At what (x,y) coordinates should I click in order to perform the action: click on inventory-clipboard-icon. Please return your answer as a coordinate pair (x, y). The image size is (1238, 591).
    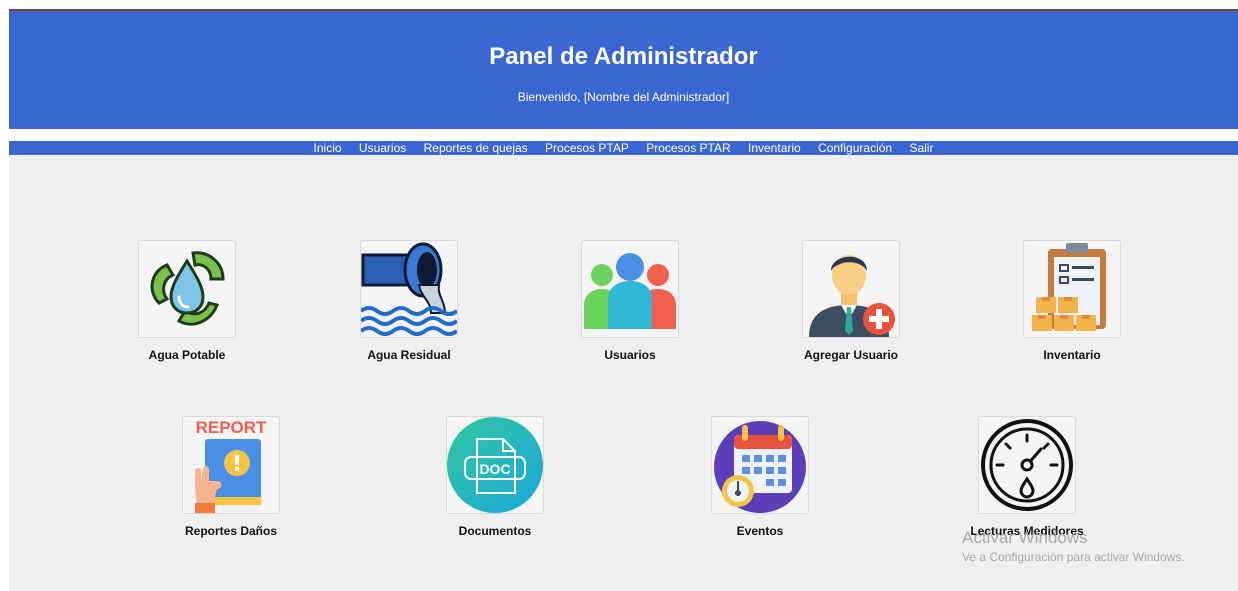
    Looking at the image, I should click on (1072, 289).